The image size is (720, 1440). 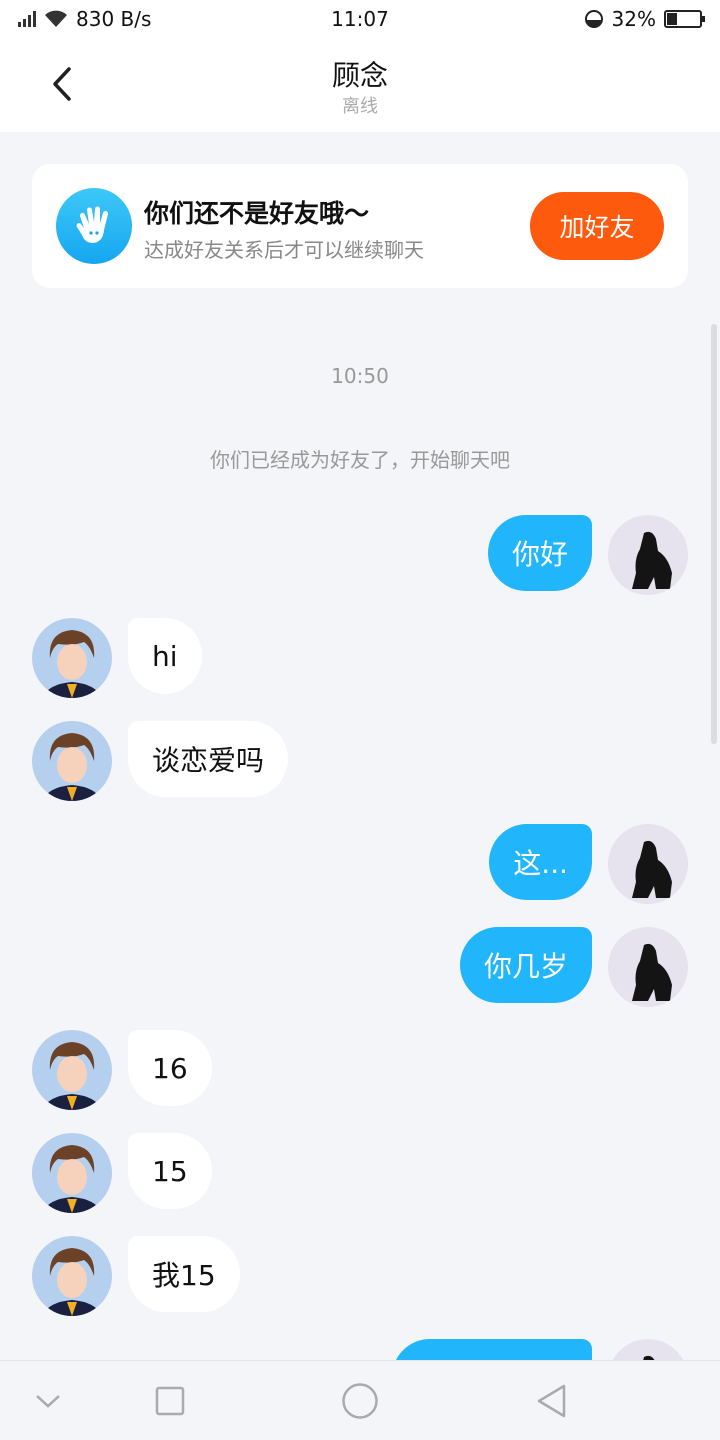 I want to click on banner-title: 你们还不是好友哦～, so click(x=257, y=213).